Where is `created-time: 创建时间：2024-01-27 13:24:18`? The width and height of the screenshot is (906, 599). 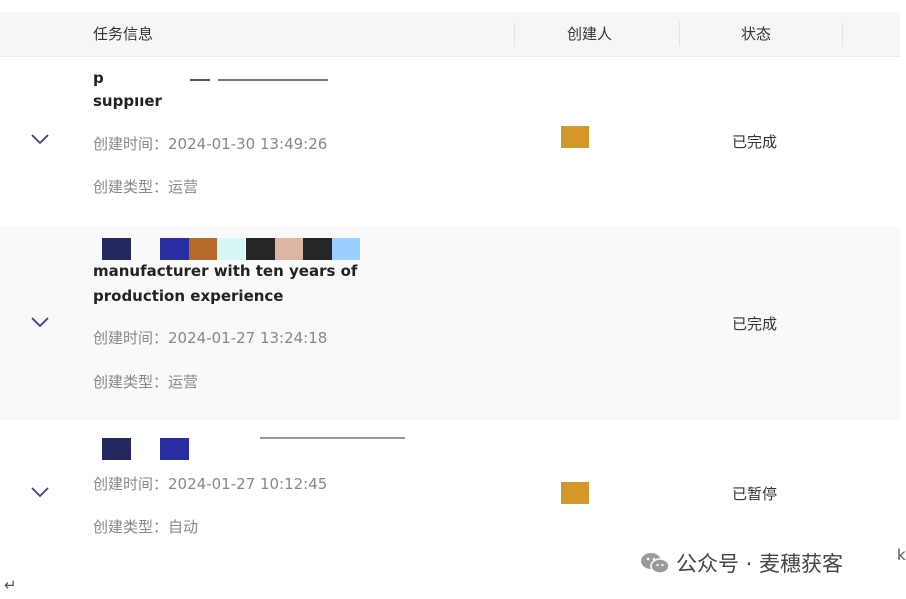 created-time: 创建时间：2024-01-27 13:24:18 is located at coordinates (210, 337).